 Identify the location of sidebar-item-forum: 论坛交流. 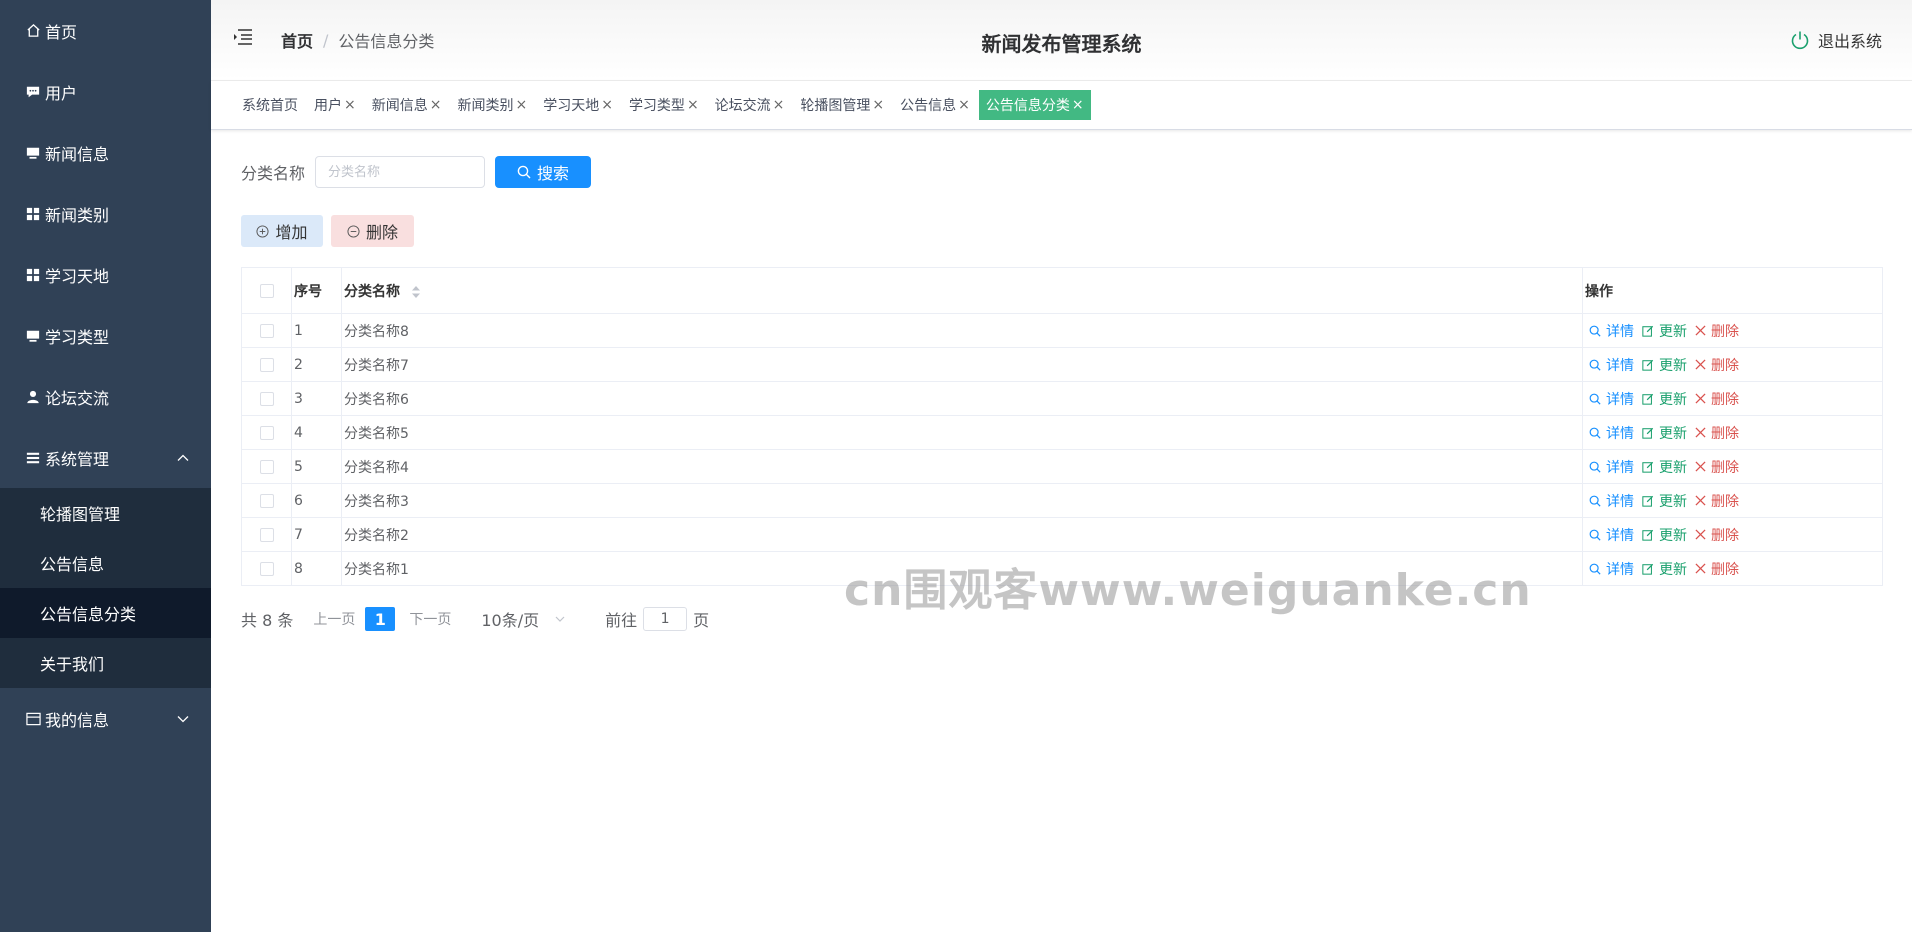
(105, 396).